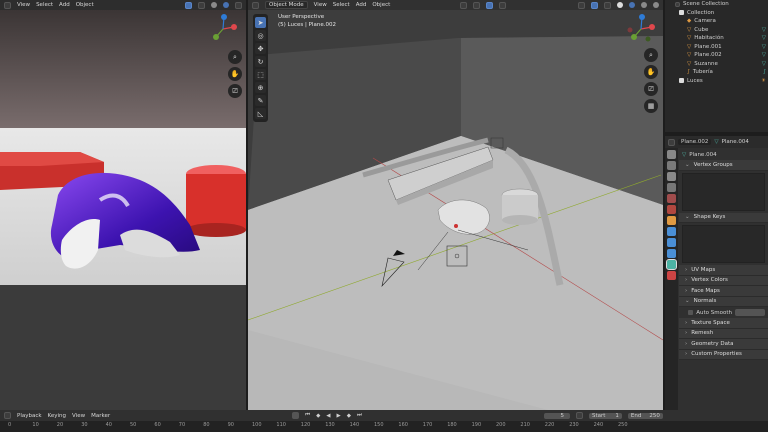  Describe the element at coordinates (671, 165) in the screenshot. I see `render-tab-icon` at that location.